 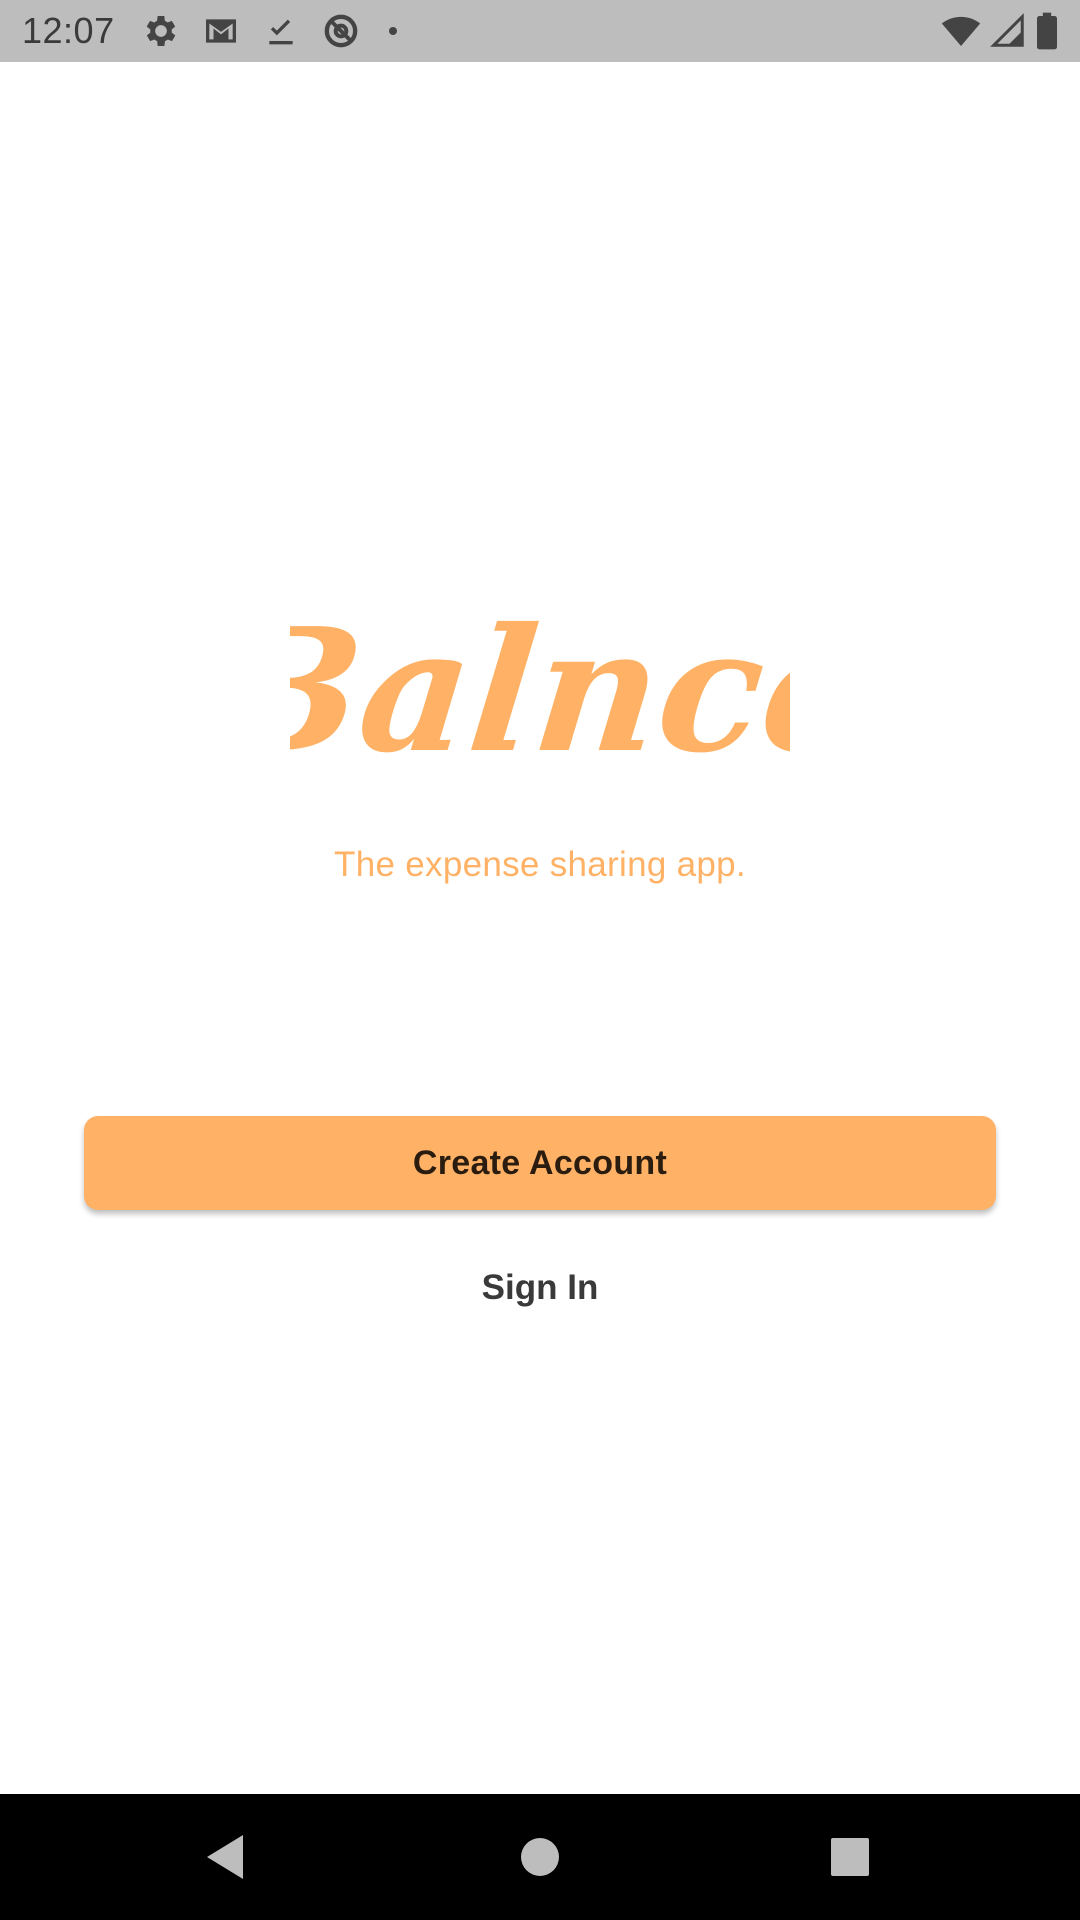 I want to click on gmail-icon, so click(x=220, y=31).